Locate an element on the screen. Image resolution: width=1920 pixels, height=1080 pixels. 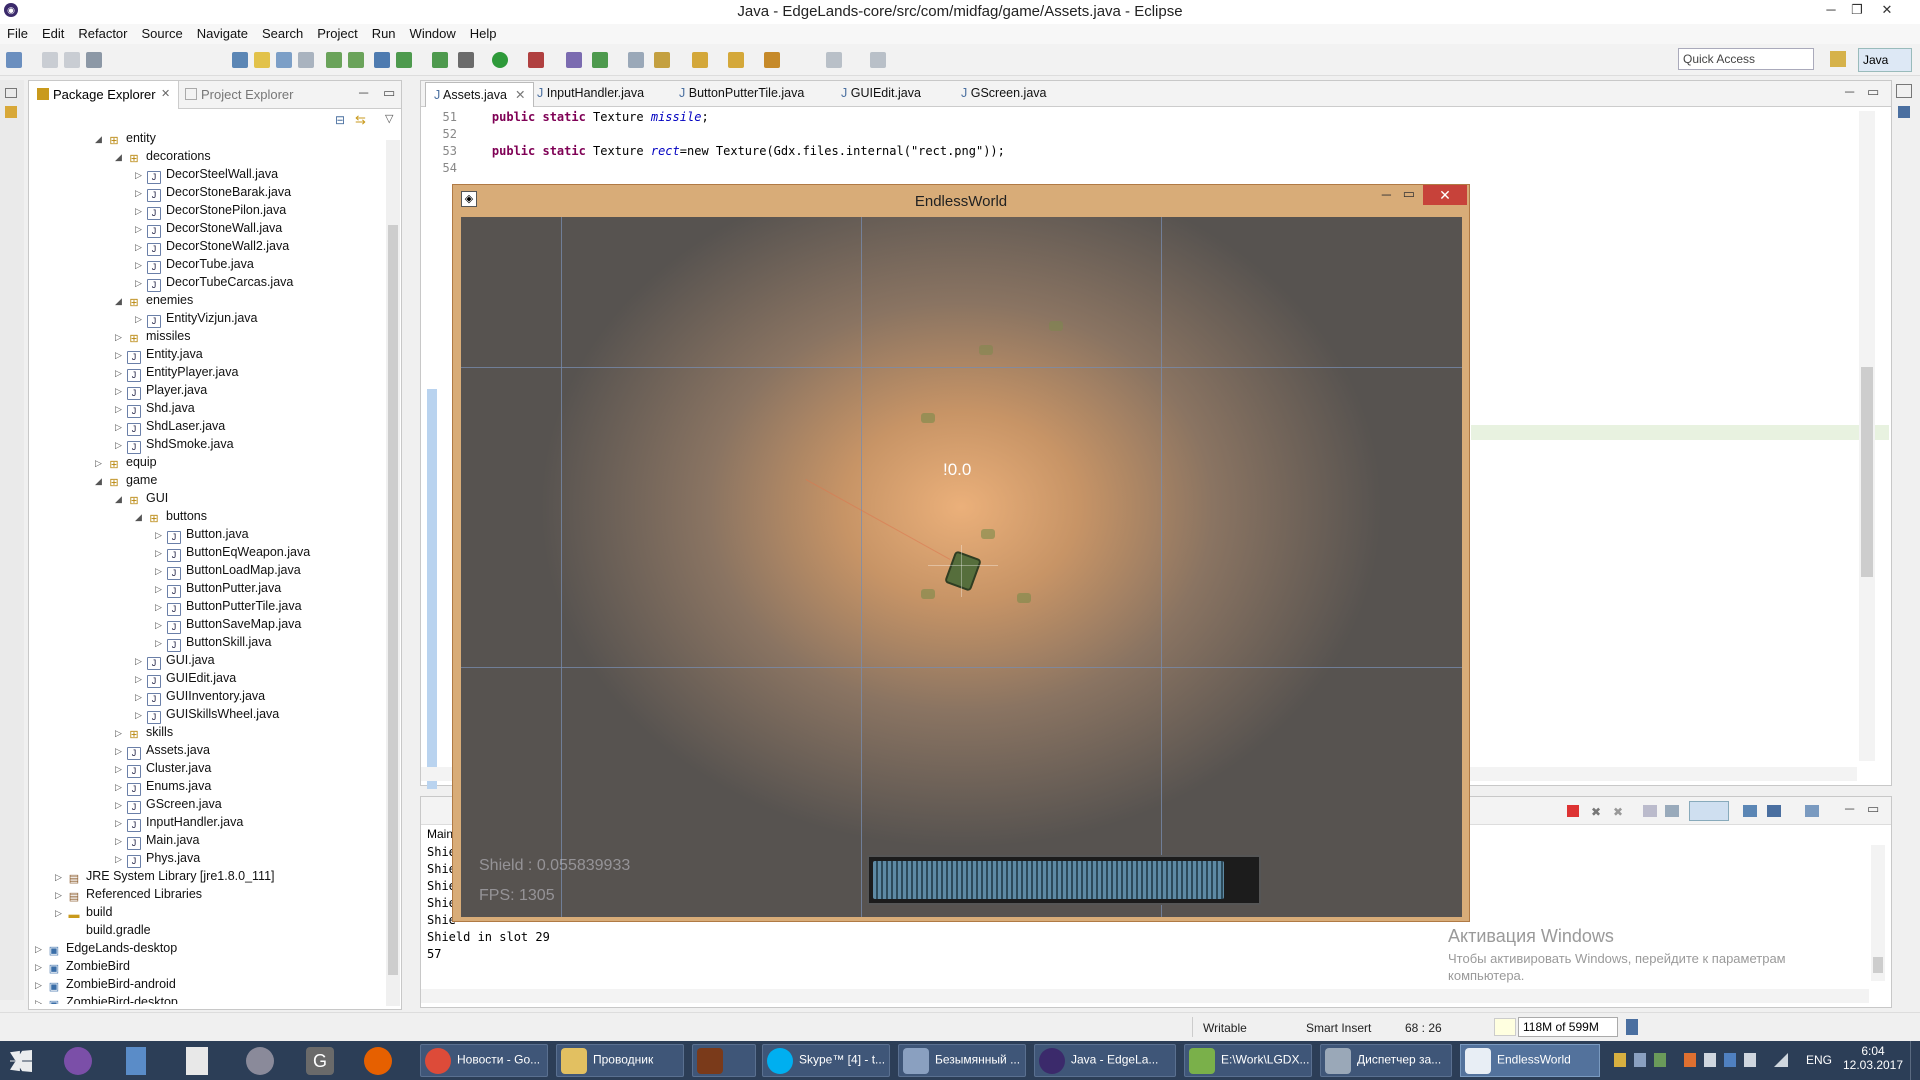
maximize-editor-icon: ▭ is located at coordinates (1873, 92).